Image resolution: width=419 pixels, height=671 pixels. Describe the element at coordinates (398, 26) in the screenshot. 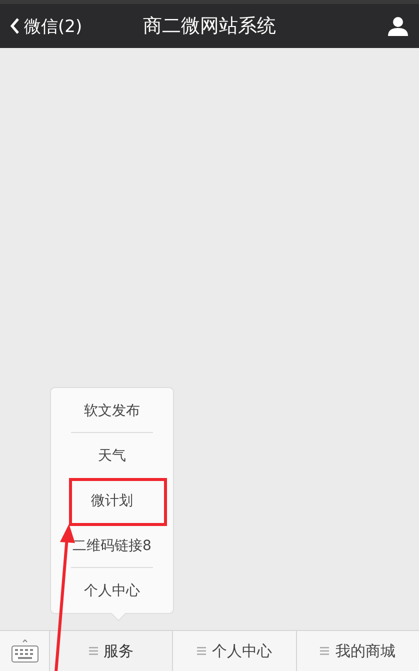

I see `user-icon` at that location.